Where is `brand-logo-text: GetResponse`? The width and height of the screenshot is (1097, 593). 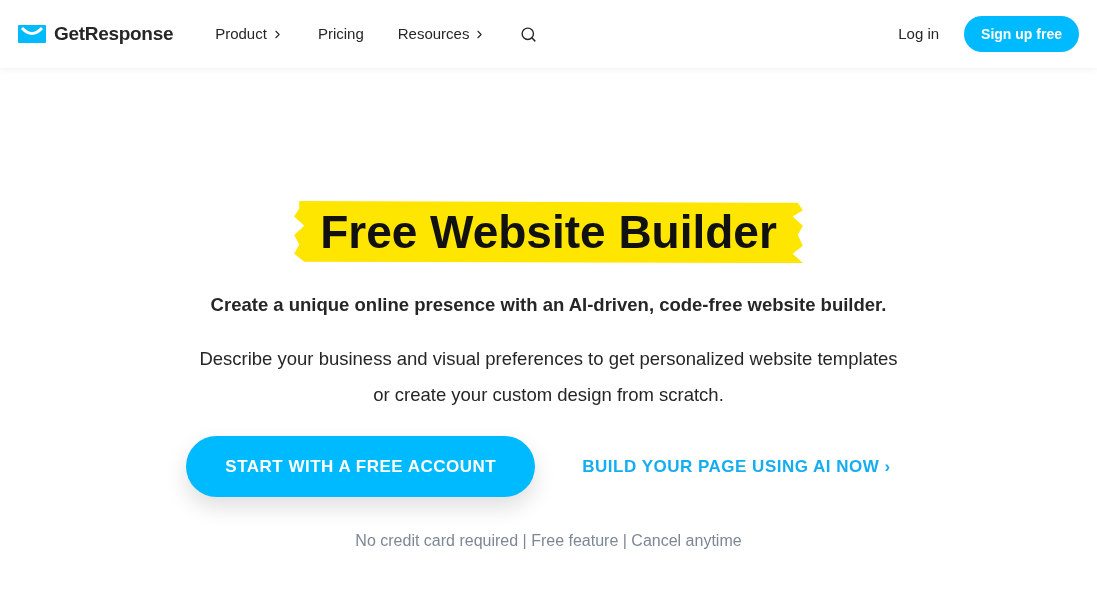 brand-logo-text: GetResponse is located at coordinates (114, 34).